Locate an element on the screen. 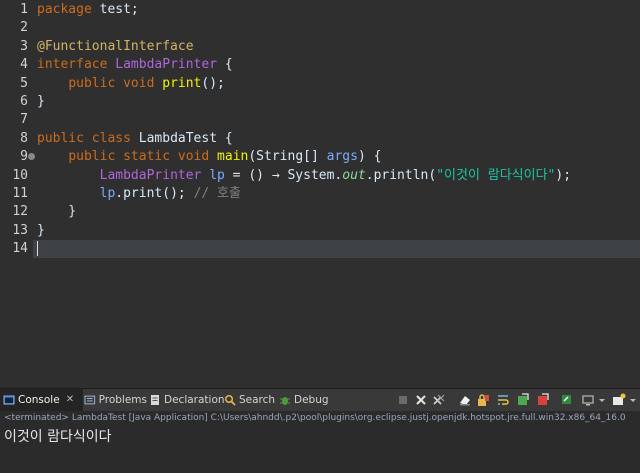 The width and height of the screenshot is (640, 473). line-number: 8 is located at coordinates (24, 138).